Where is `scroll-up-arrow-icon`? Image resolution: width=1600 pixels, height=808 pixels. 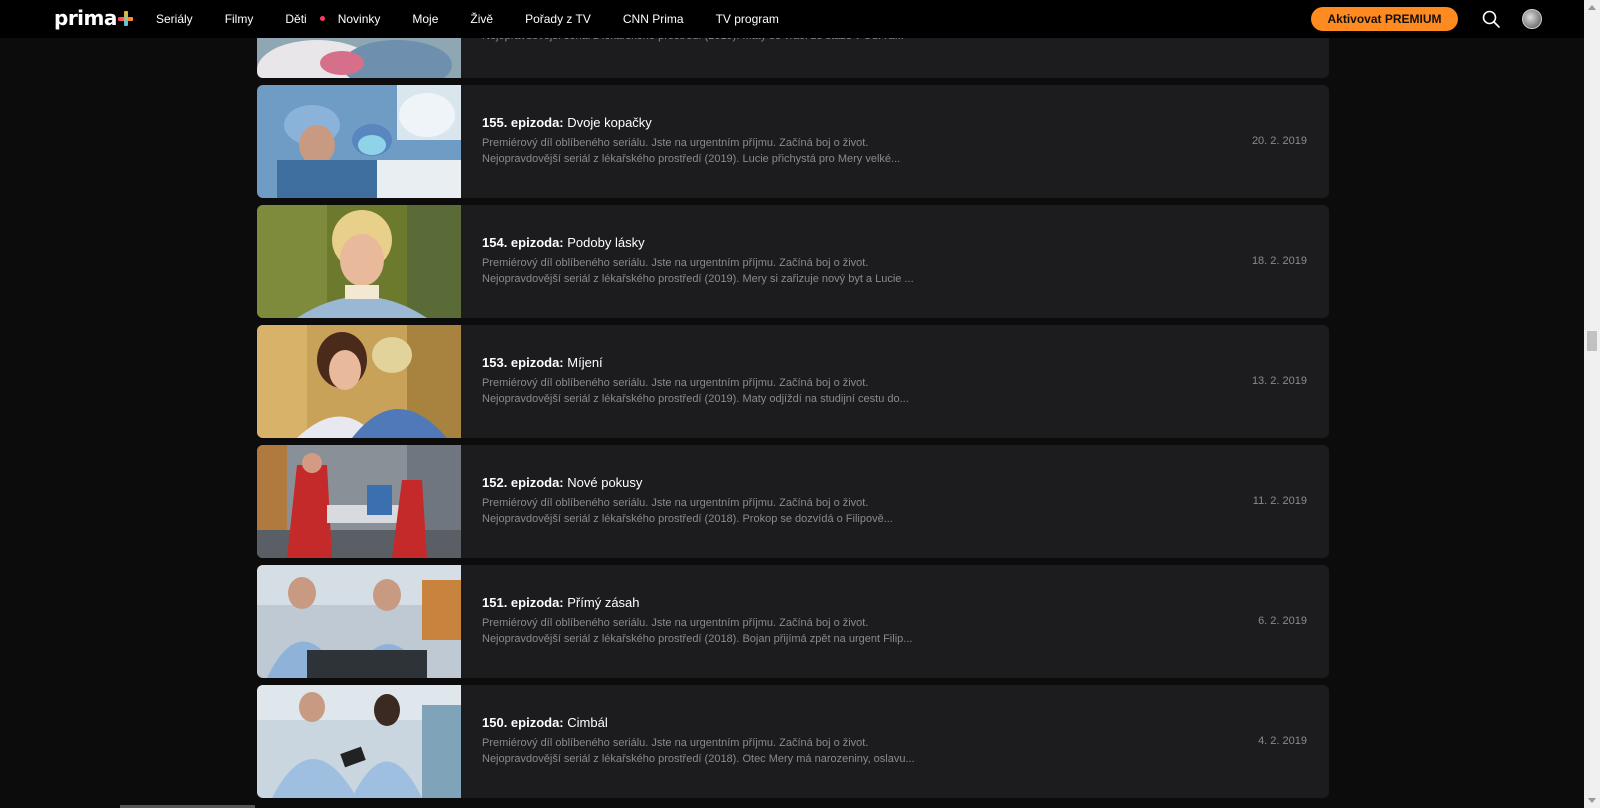 scroll-up-arrow-icon is located at coordinates (1592, 7).